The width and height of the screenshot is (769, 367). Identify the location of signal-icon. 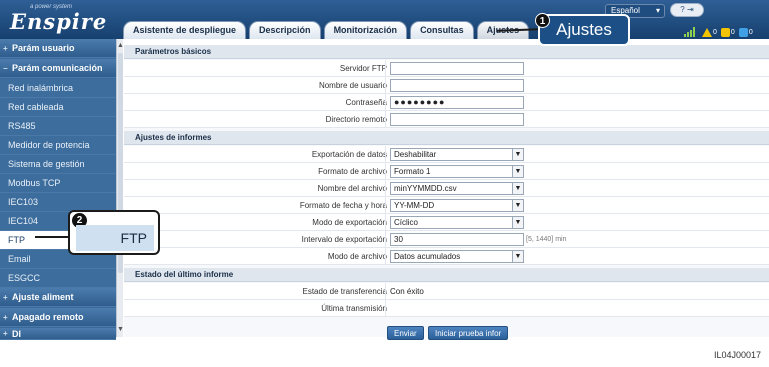
(691, 32).